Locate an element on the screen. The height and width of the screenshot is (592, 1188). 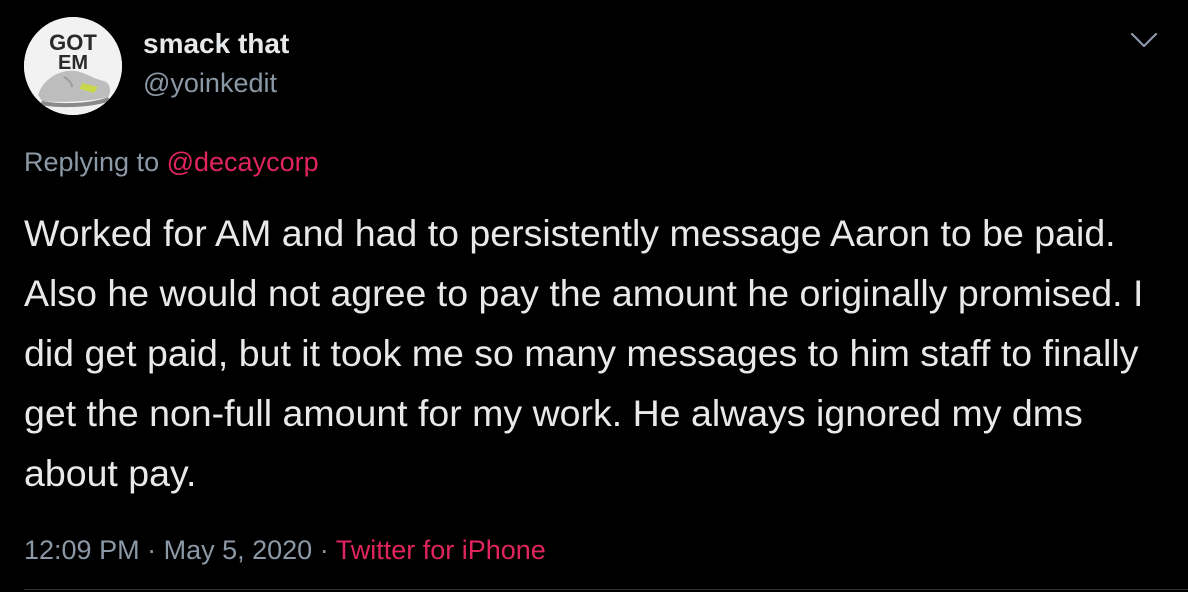
avatar-image: GOT EM is located at coordinates (73, 66).